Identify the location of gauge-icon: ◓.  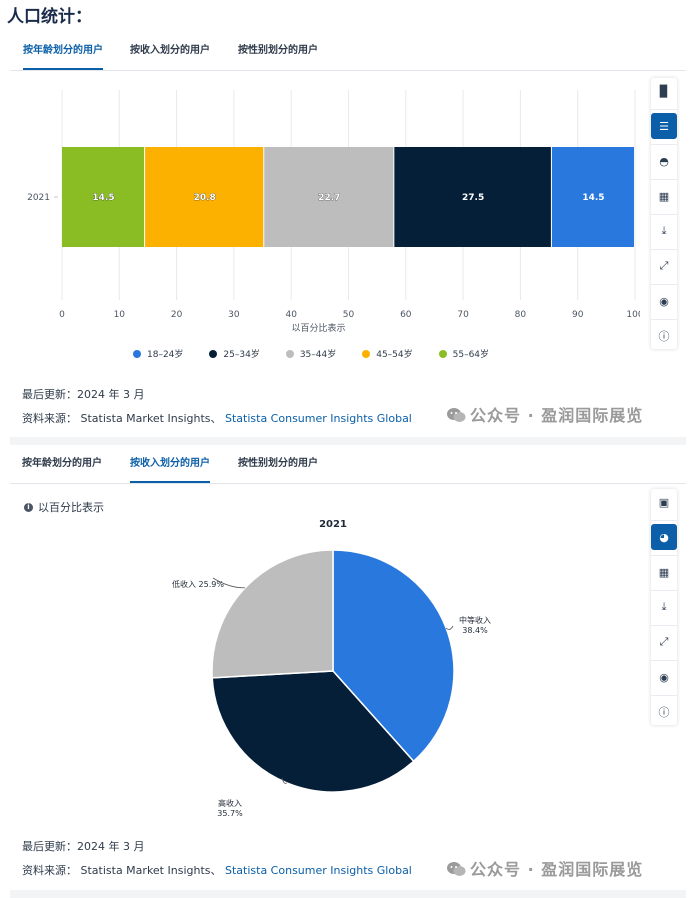
(664, 161).